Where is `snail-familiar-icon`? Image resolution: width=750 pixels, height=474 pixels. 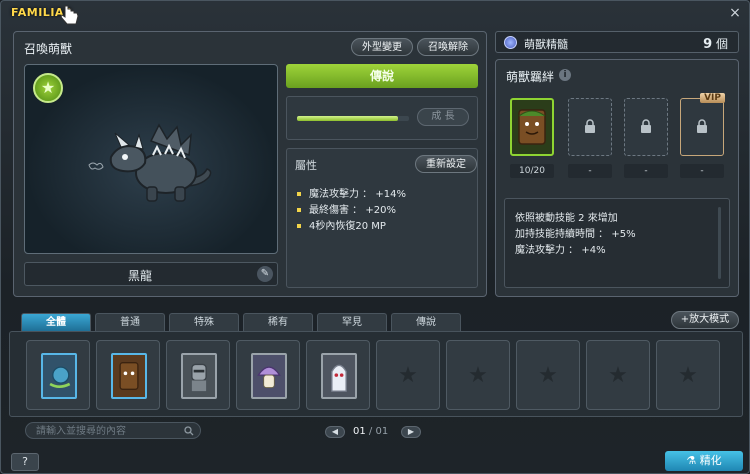 snail-familiar-icon is located at coordinates (59, 376).